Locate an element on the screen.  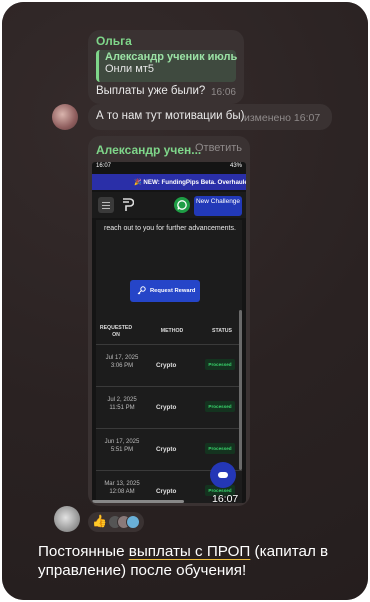
request-reward-button: Request Reward is located at coordinates (165, 291).